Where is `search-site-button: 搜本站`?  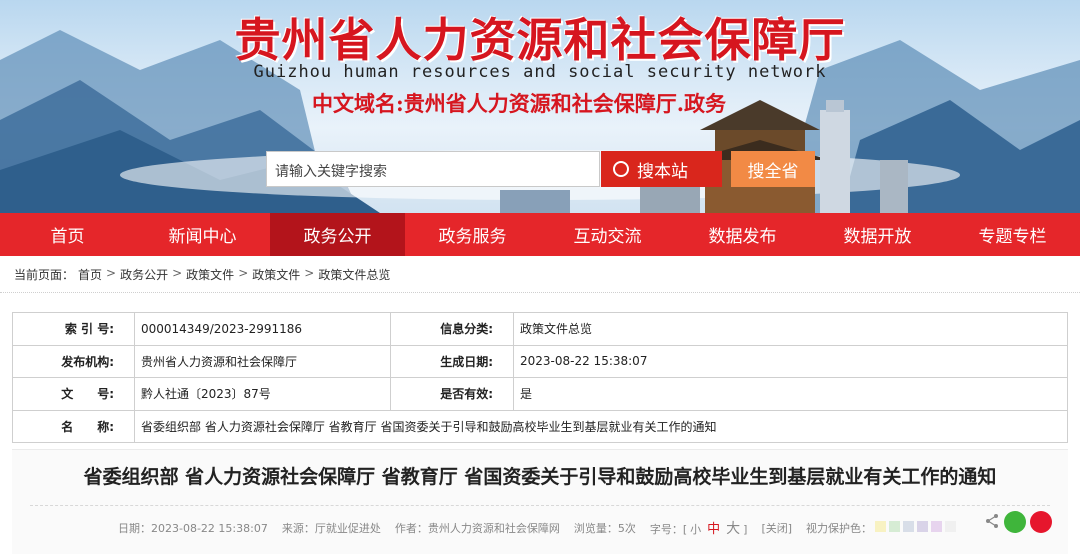
search-site-button: 搜本站 is located at coordinates (661, 169).